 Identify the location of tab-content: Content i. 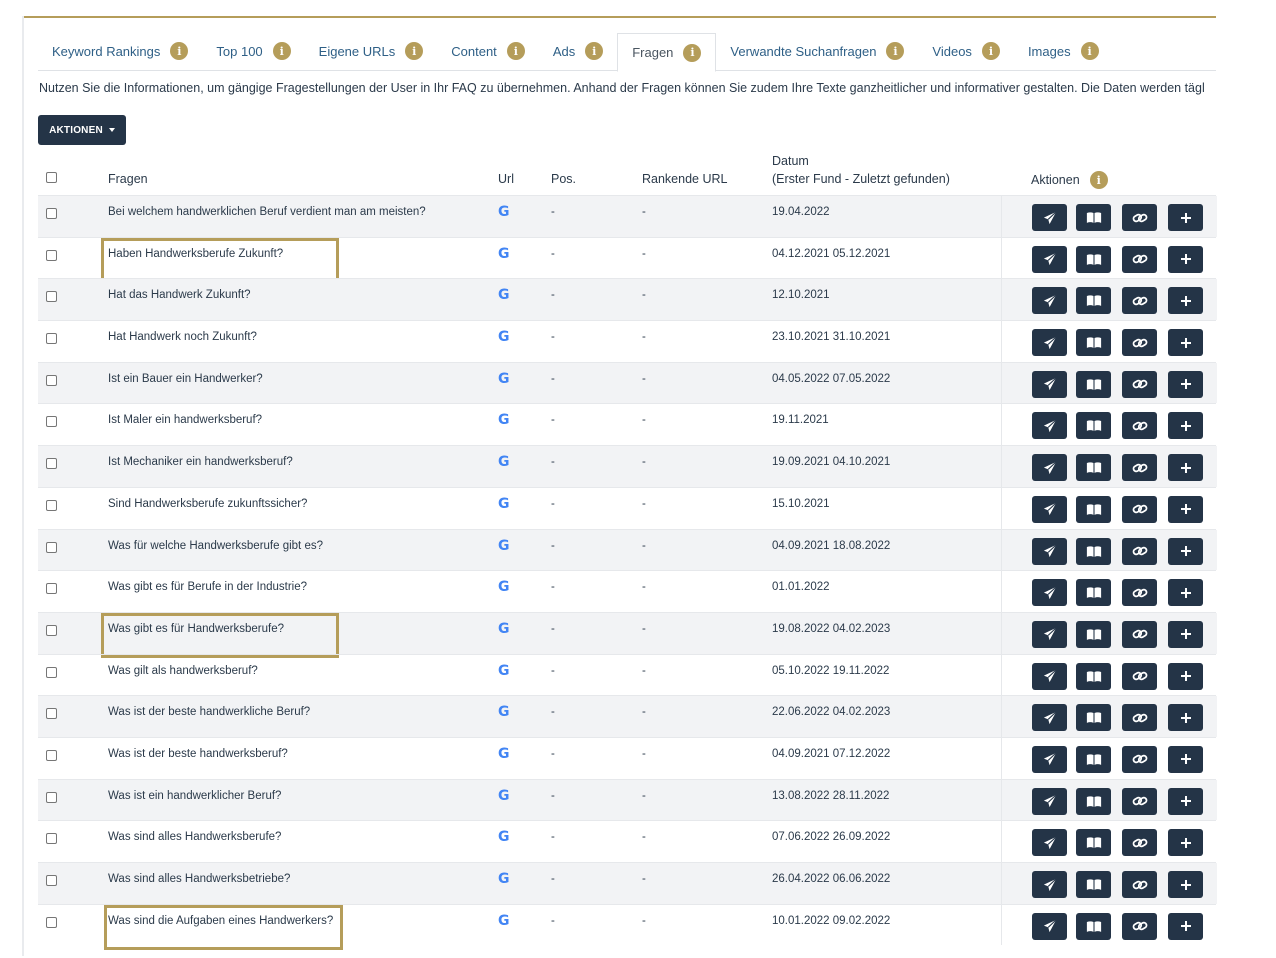
(488, 51).